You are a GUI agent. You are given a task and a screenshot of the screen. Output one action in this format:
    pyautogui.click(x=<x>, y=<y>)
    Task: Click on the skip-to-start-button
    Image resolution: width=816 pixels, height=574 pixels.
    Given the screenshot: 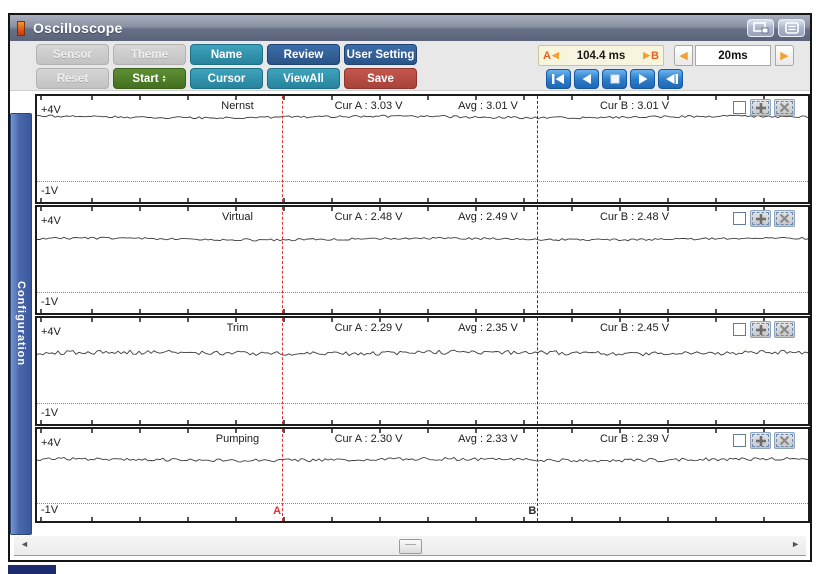 What is the action you would take?
    pyautogui.click(x=558, y=79)
    